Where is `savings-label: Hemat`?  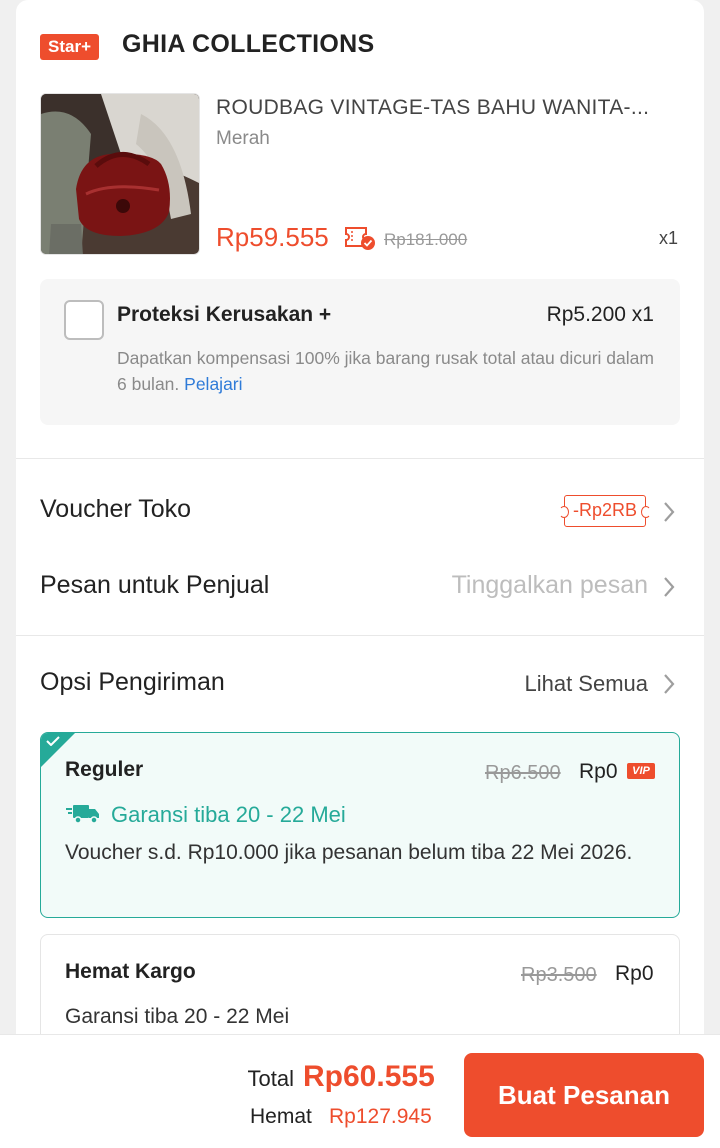
savings-label: Hemat is located at coordinates (281, 1116).